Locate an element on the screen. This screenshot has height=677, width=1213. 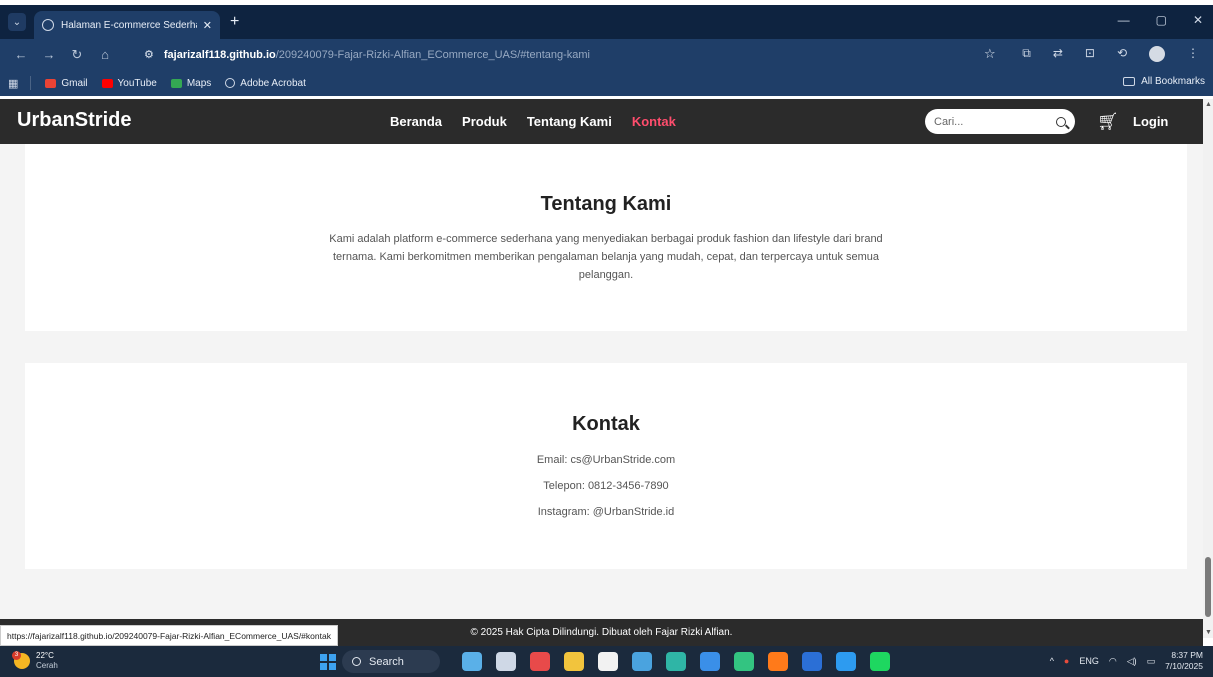
search-icon is located at coordinates (1061, 121).